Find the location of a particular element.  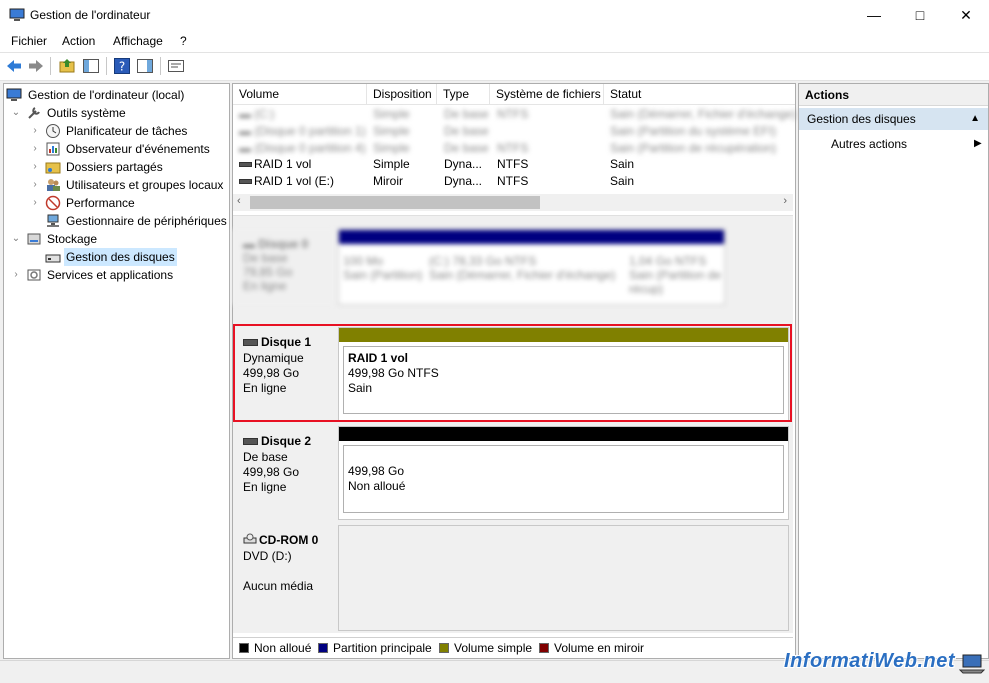

unallocated-bar is located at coordinates (563, 434).